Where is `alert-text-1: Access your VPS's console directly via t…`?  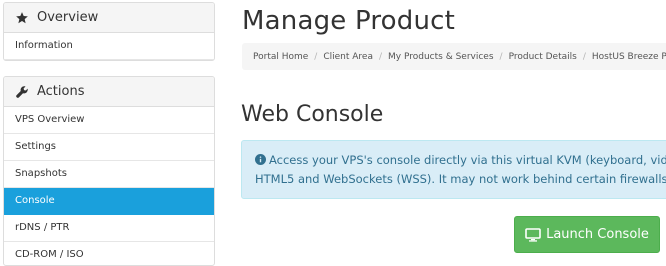 alert-text-1: Access your VPS's console directly via t… is located at coordinates (467, 160).